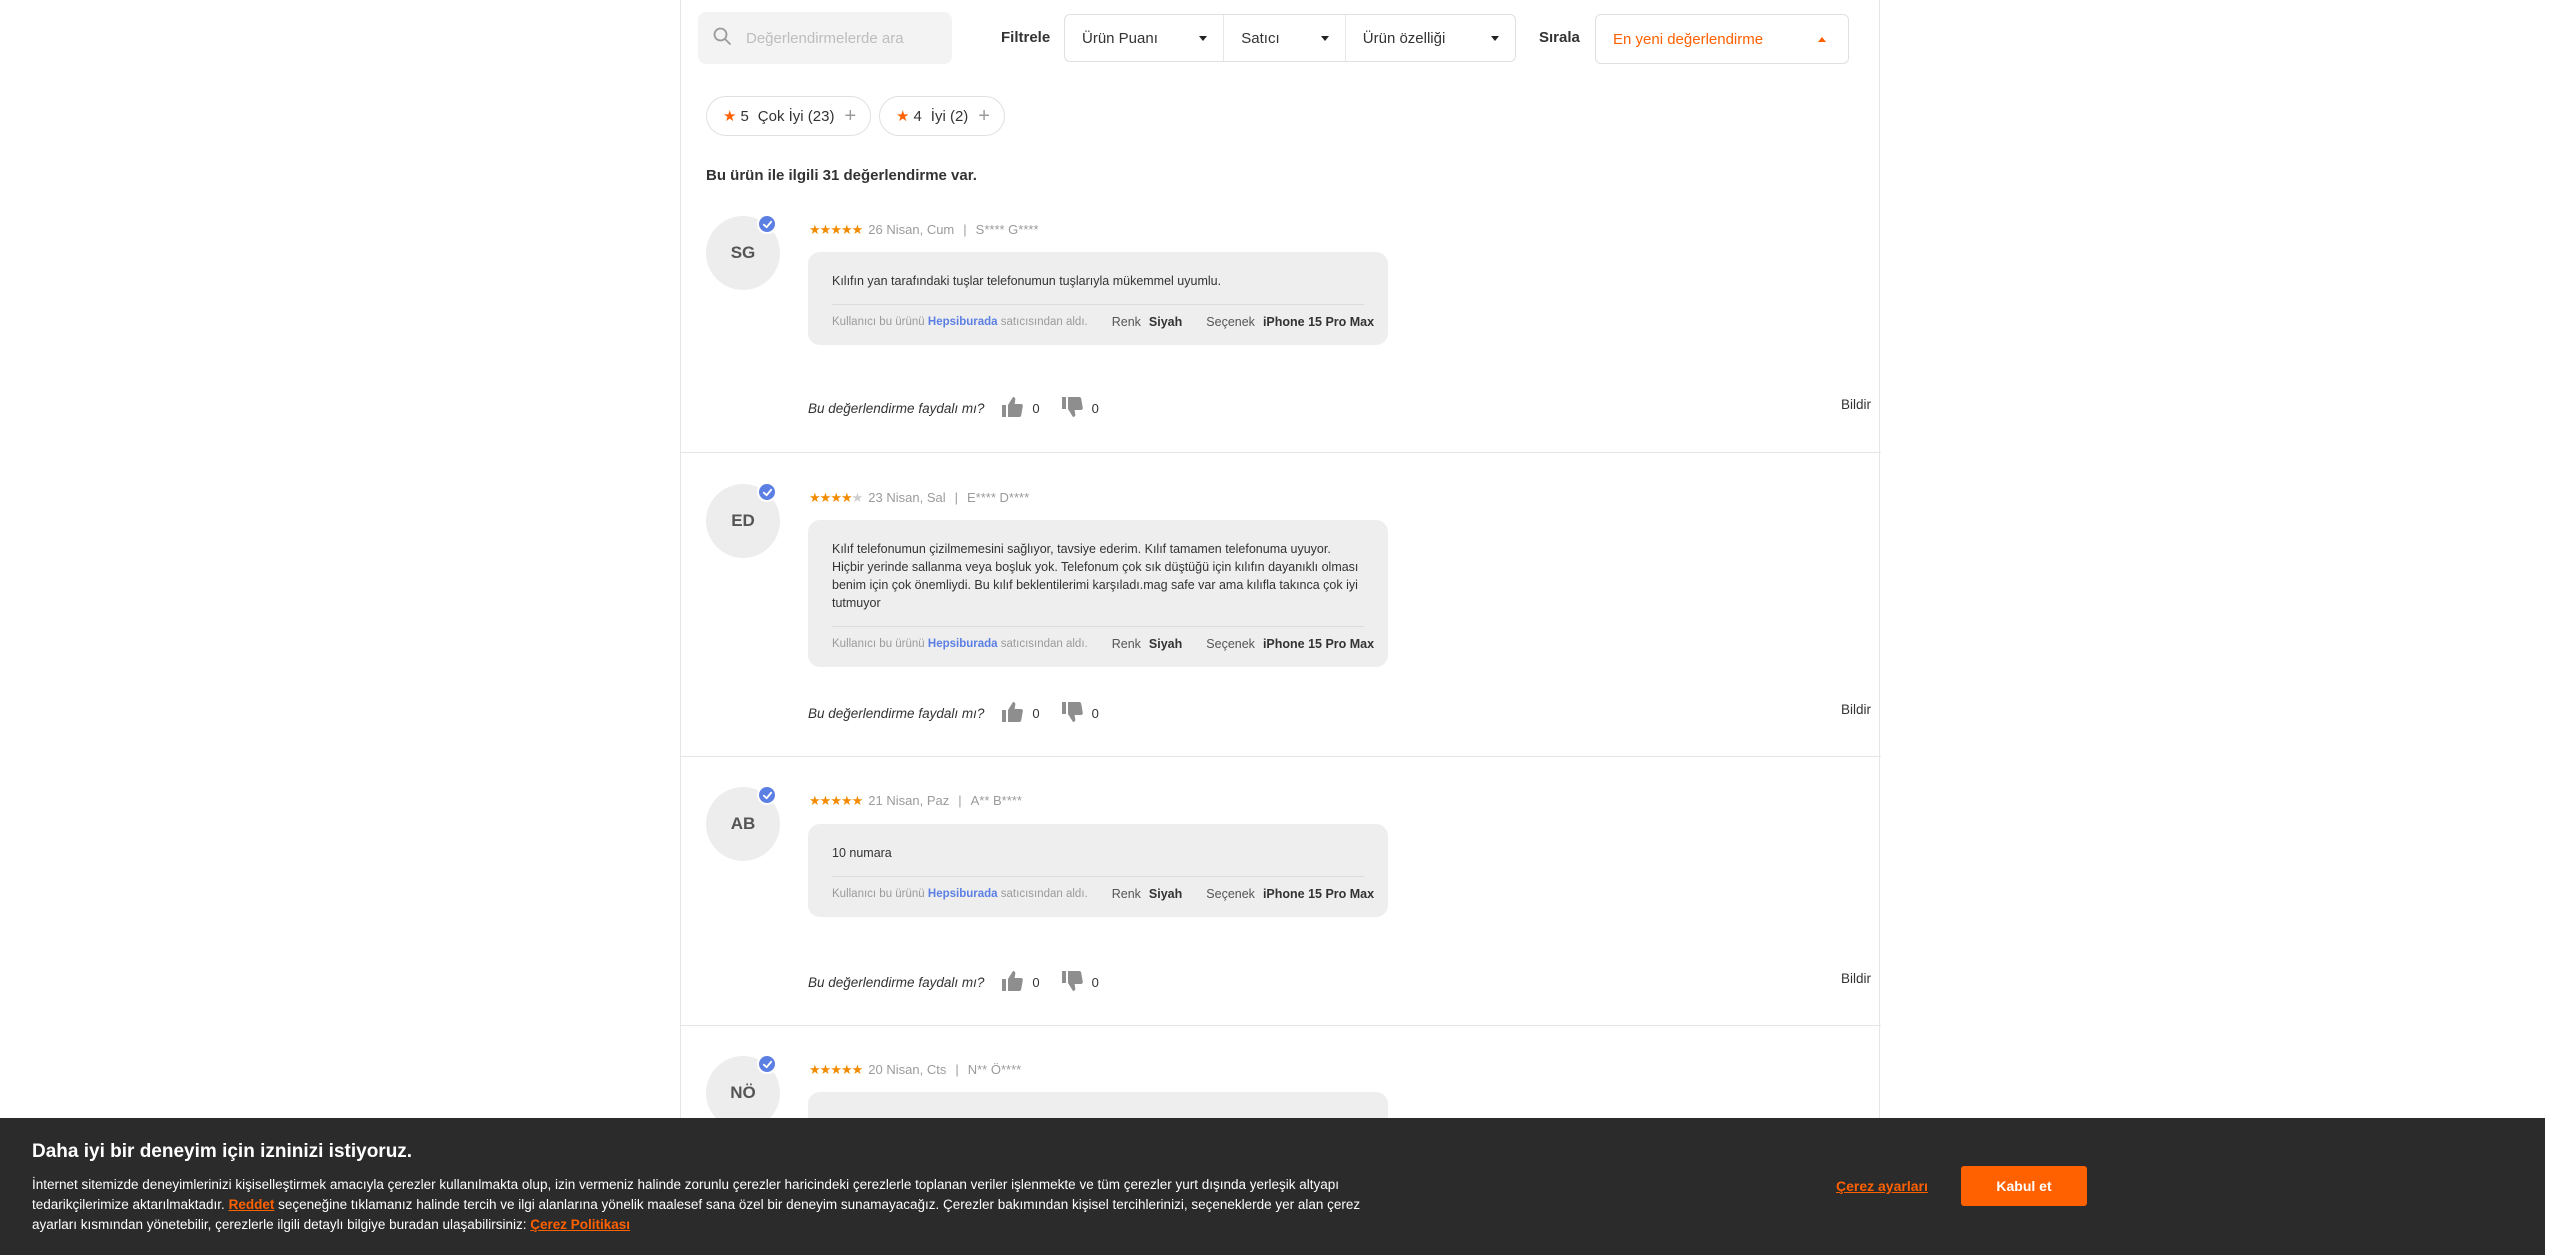  Describe the element at coordinates (911, 229) in the screenshot. I see `review-date: 26 Nisan, Cum` at that location.